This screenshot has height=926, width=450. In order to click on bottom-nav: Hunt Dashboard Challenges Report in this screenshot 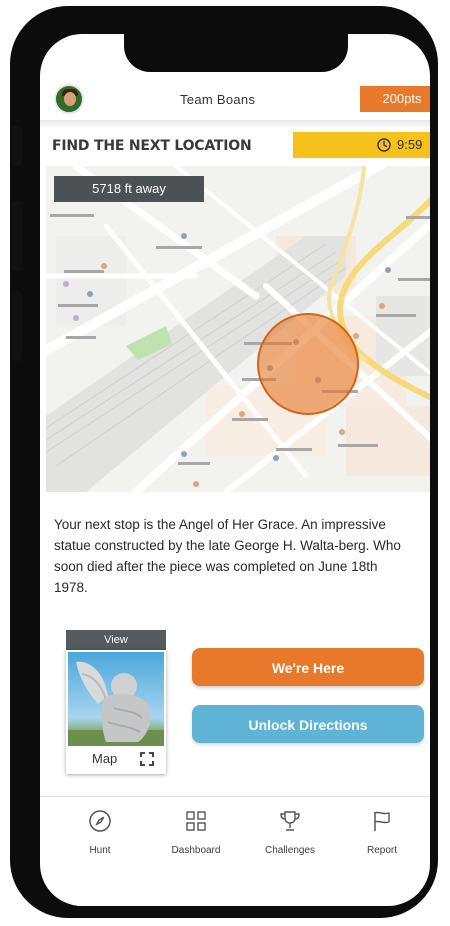, I will do `click(235, 851)`.